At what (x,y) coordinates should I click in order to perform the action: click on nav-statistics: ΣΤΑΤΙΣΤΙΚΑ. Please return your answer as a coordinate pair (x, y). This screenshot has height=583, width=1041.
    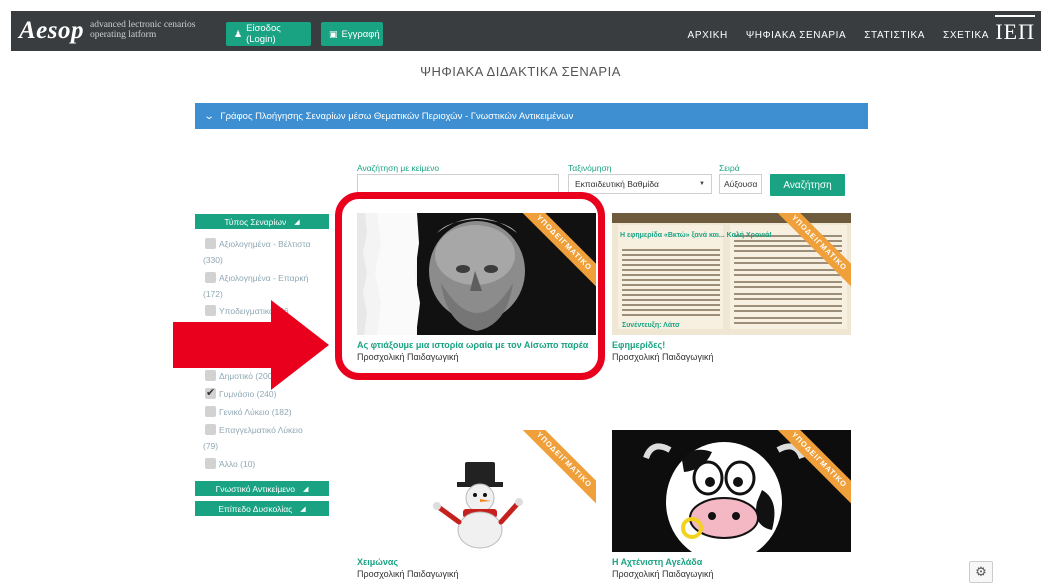
    Looking at the image, I should click on (894, 35).